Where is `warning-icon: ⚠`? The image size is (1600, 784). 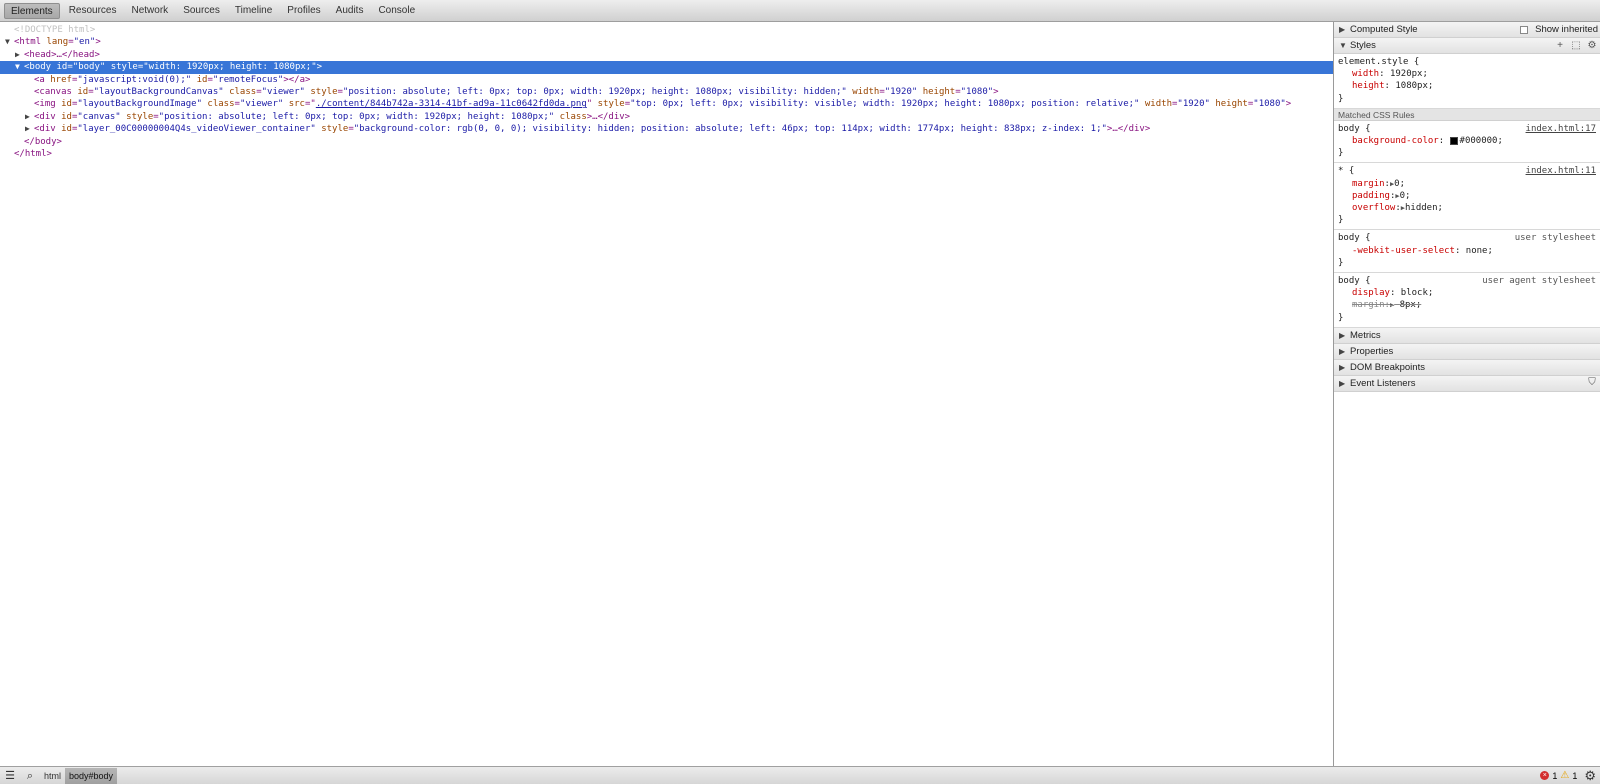 warning-icon: ⚠ is located at coordinates (1564, 775).